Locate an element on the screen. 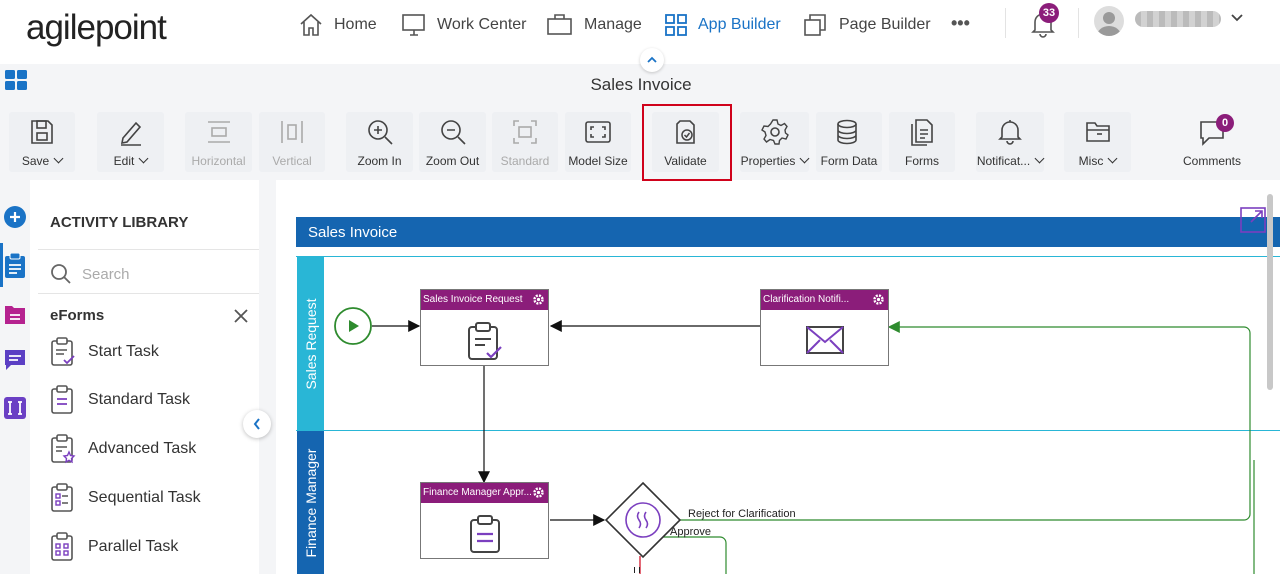 This screenshot has width=1280, height=575. clipboard-icon is located at coordinates (484, 534).